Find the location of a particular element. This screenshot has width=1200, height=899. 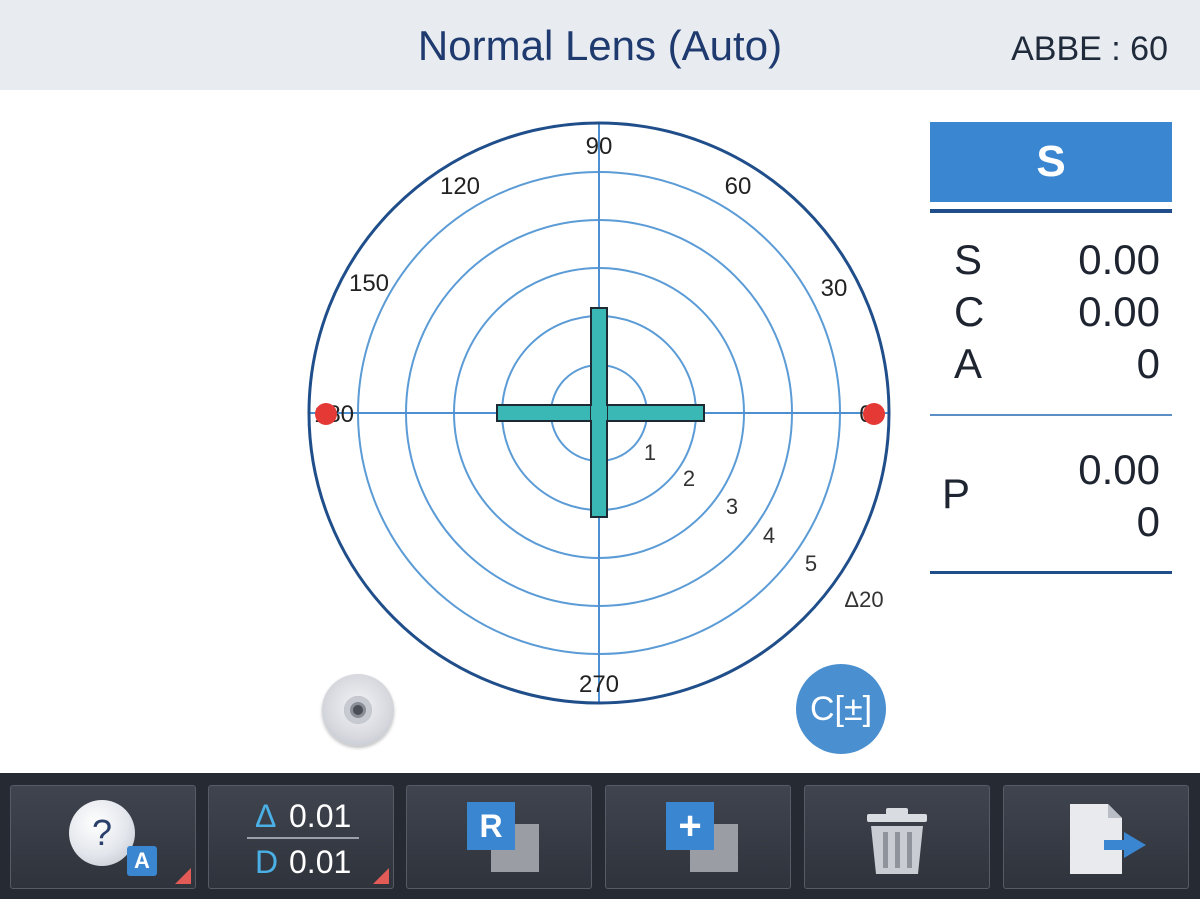

cylinder-label: C is located at coordinates (969, 311).